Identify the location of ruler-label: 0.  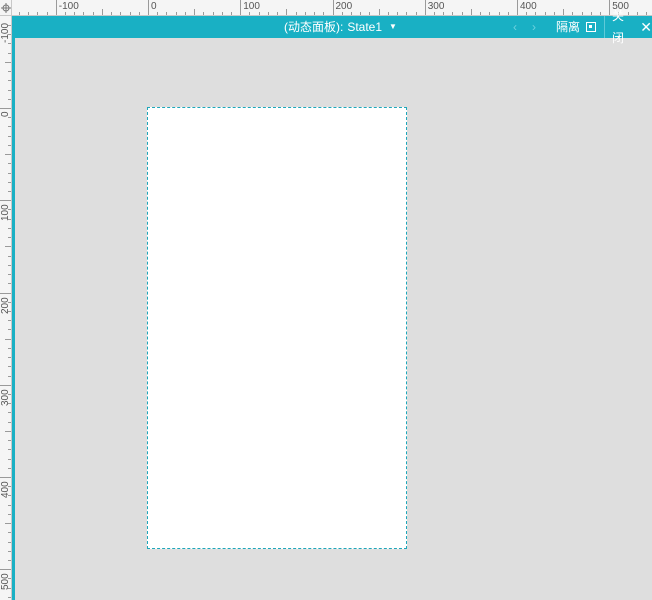
(154, 6).